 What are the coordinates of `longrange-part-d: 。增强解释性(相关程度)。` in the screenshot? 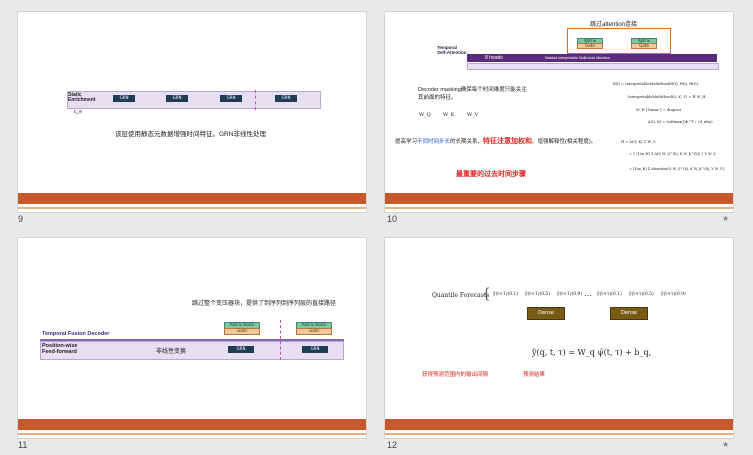 It's located at (564, 142).